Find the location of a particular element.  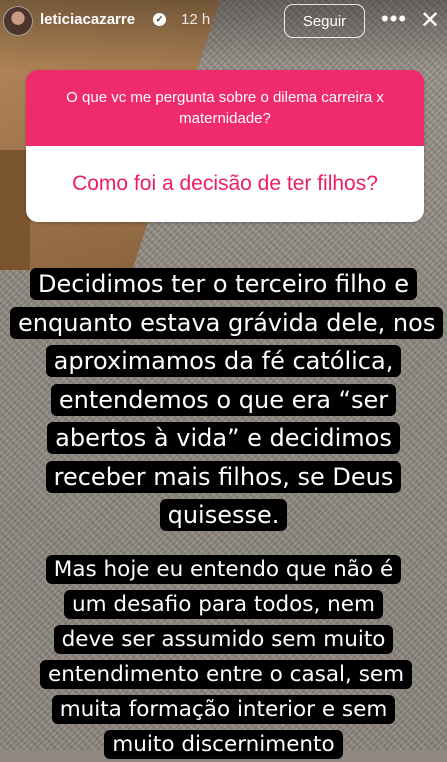

avatar is located at coordinates (18, 21).